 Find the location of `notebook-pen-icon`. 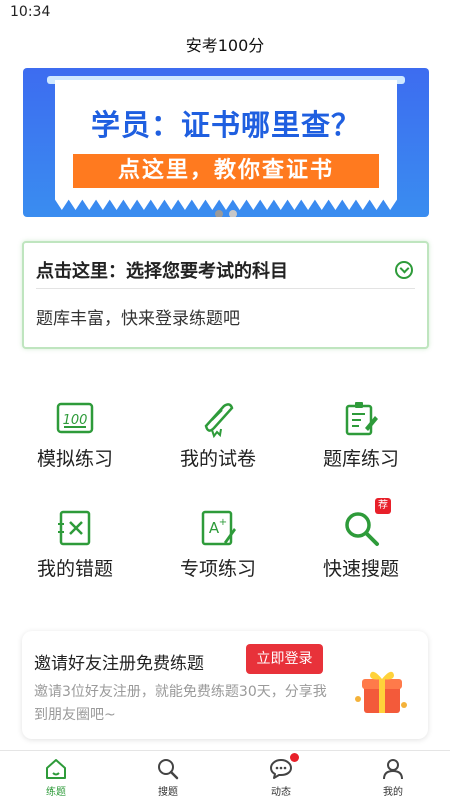

notebook-pen-icon is located at coordinates (361, 418).